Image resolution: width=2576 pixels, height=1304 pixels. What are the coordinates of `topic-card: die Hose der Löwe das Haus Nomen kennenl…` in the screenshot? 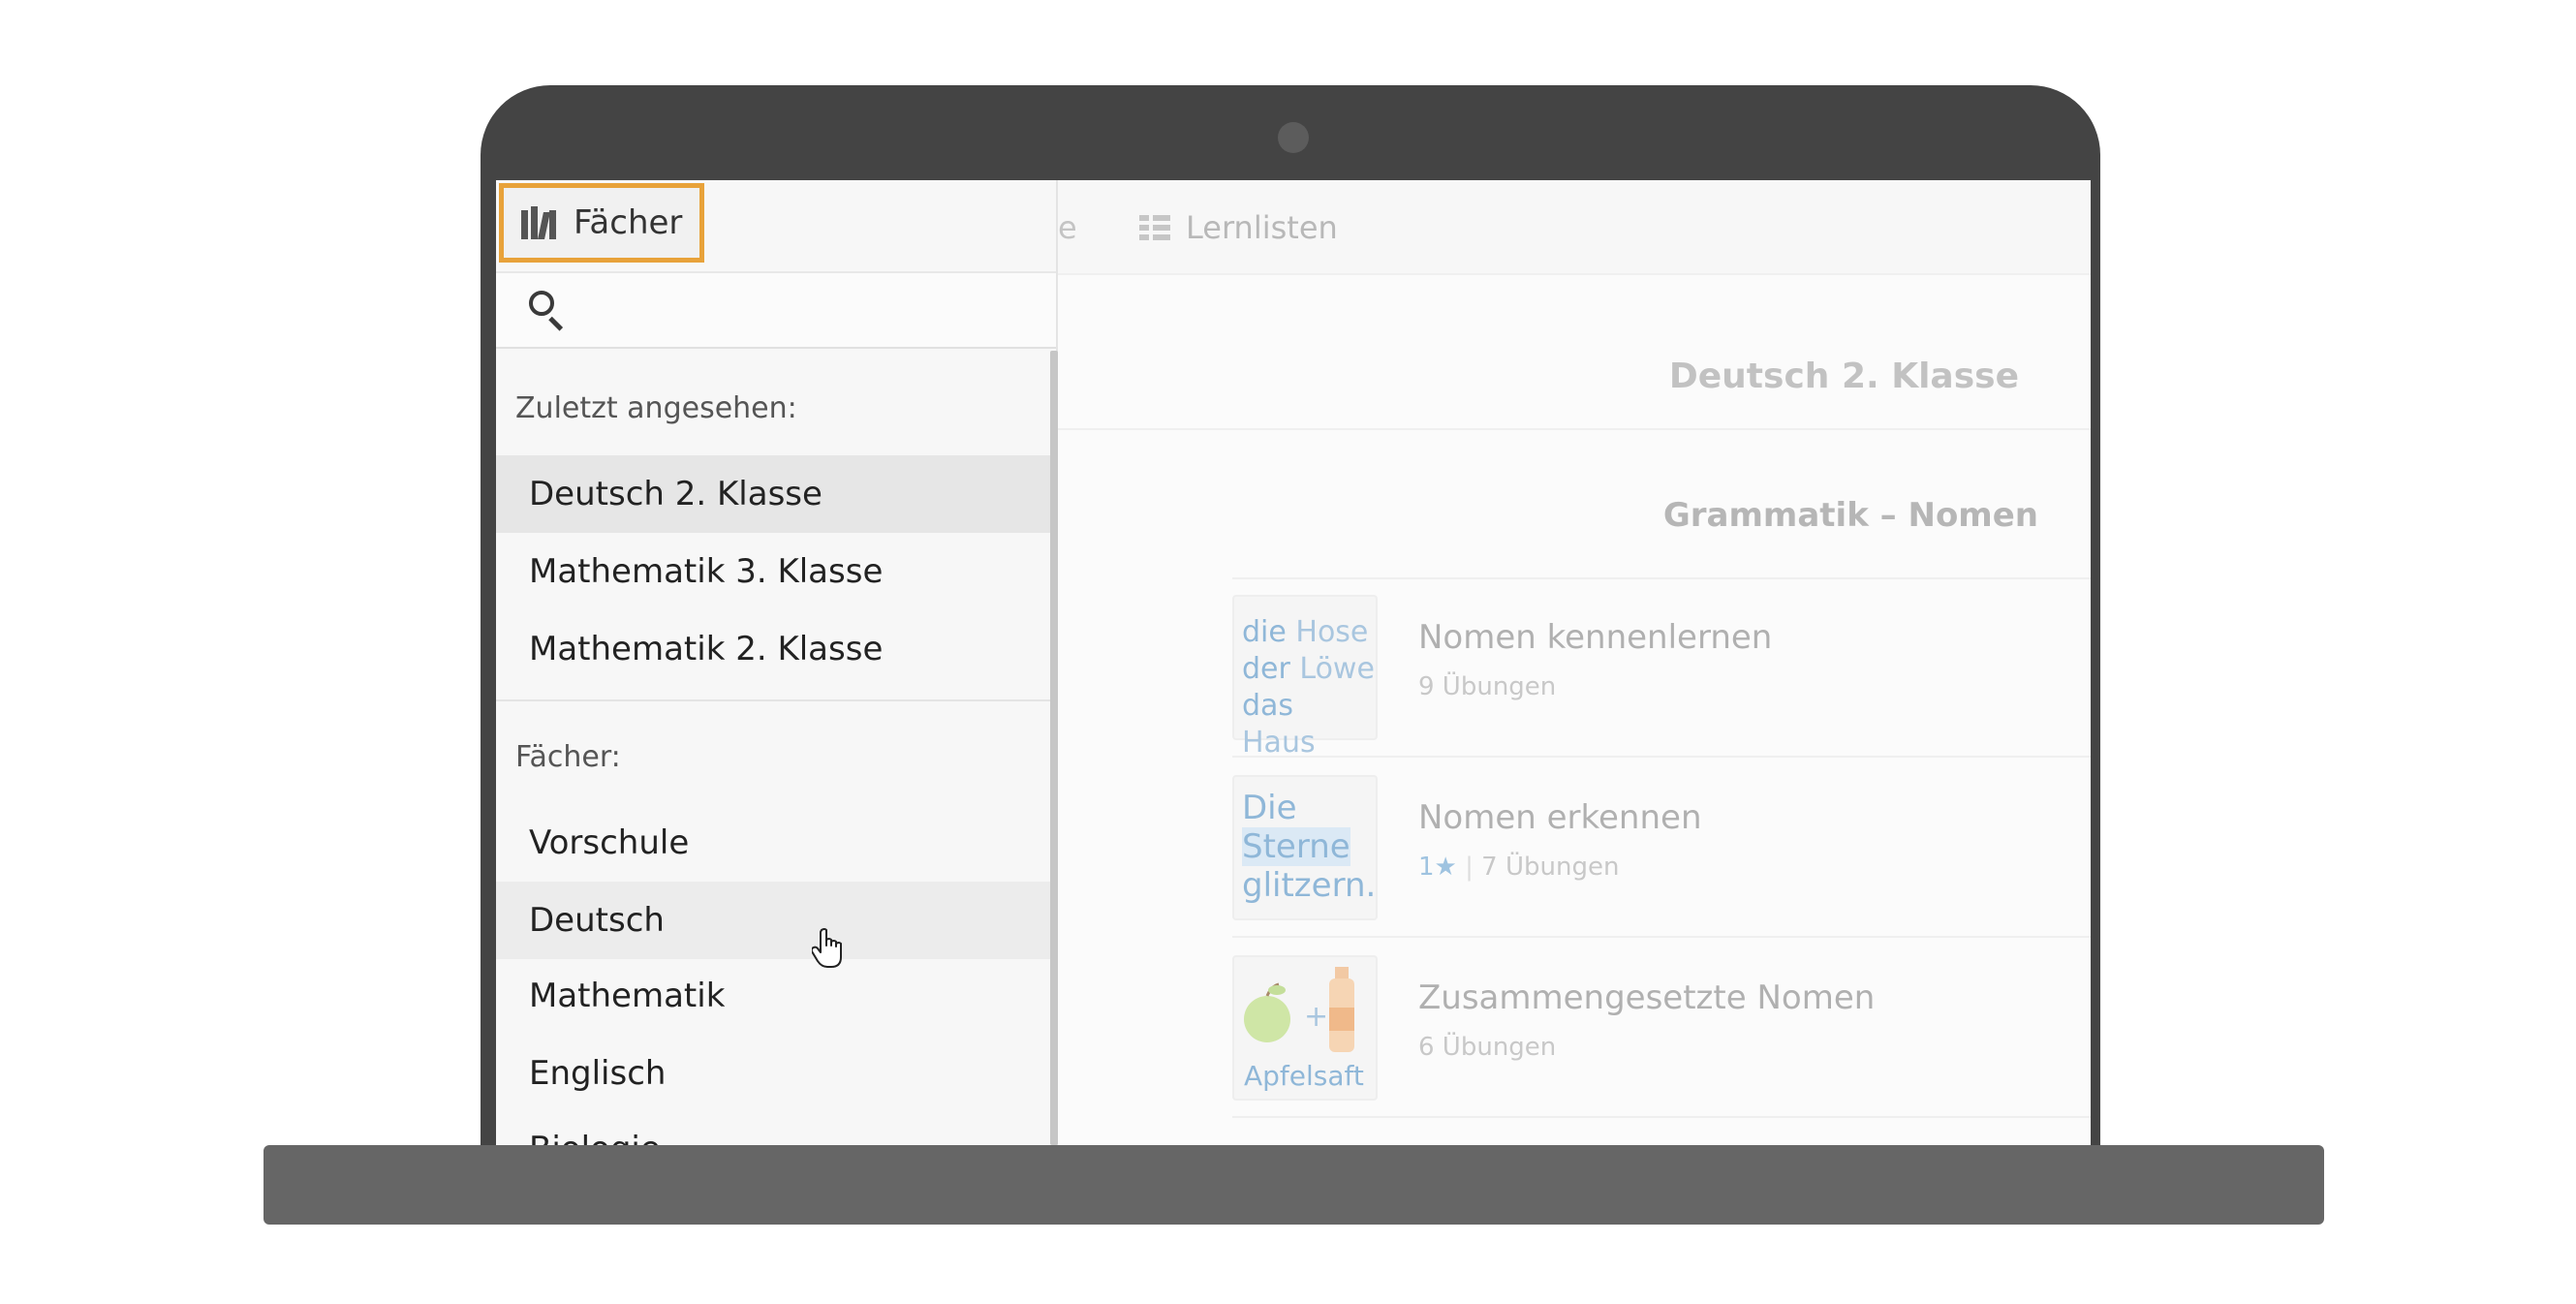 It's located at (1661, 669).